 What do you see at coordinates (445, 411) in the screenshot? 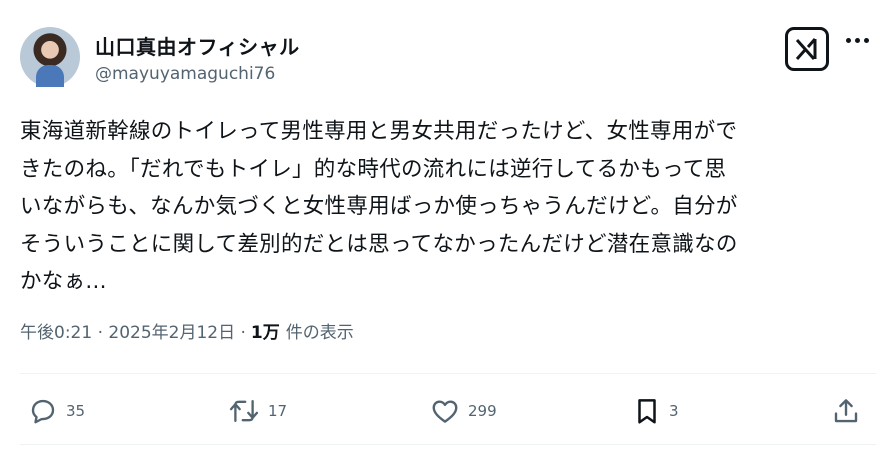
I see `heart-icon` at bounding box center [445, 411].